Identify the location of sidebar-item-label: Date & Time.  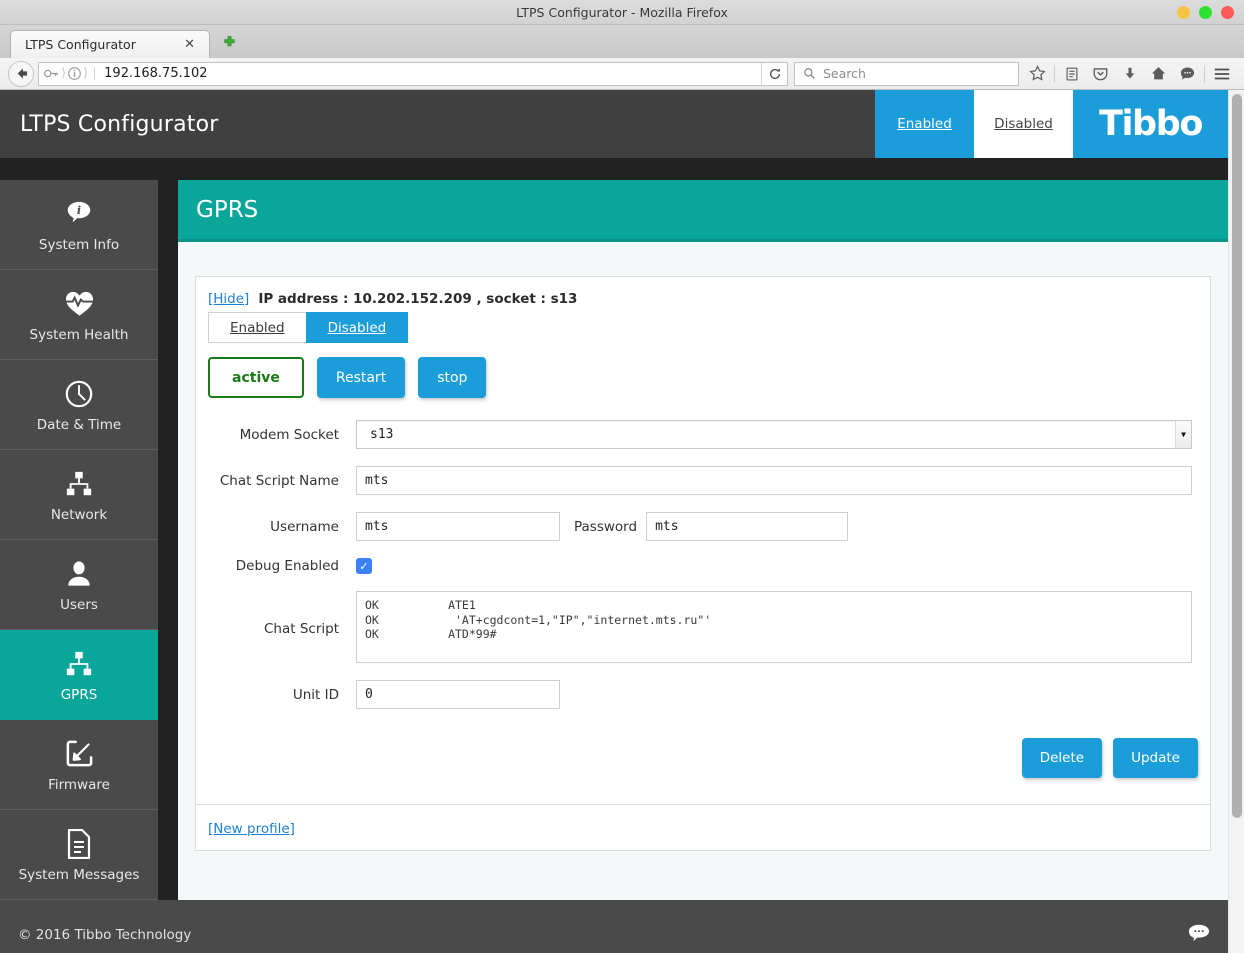
(79, 424).